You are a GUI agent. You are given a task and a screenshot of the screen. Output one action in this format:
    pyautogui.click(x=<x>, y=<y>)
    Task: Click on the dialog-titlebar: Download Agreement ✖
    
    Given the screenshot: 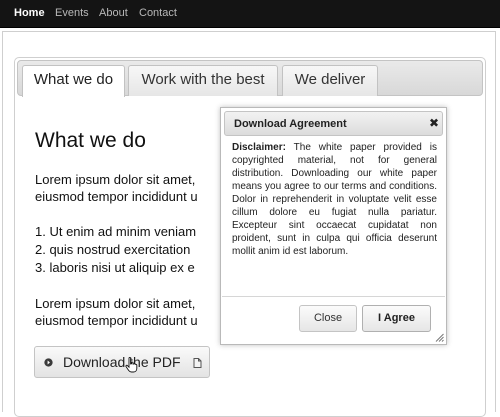 What is the action you would take?
    pyautogui.click(x=333, y=123)
    